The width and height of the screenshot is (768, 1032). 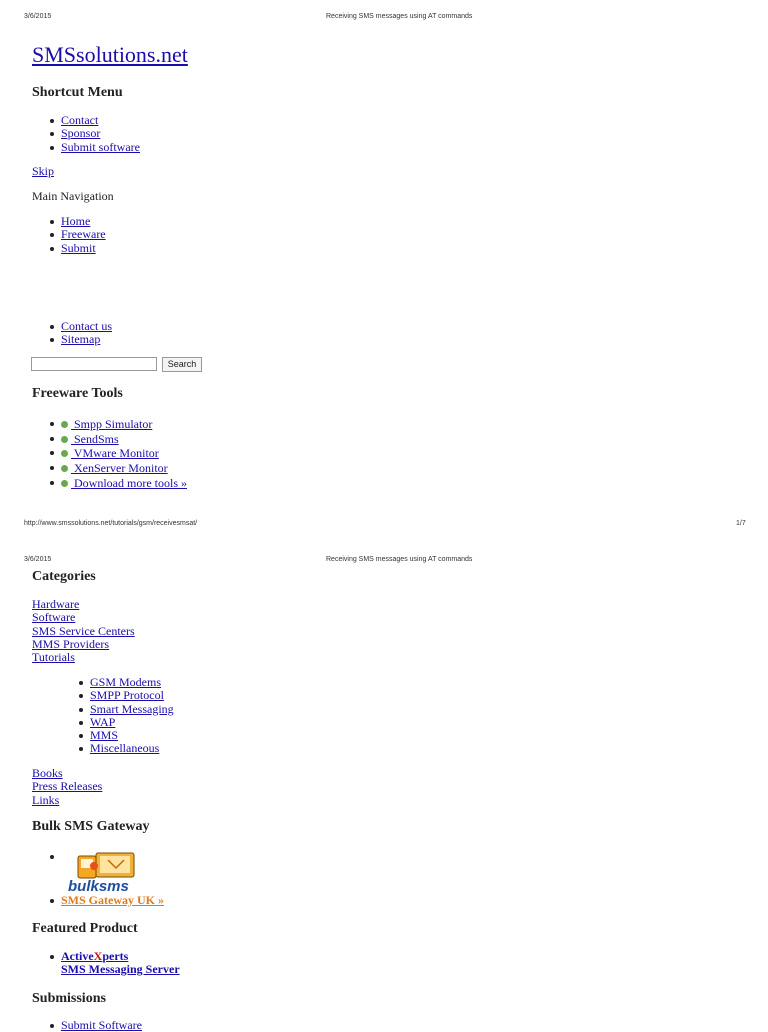 I want to click on category-hardware-link: Hardware, so click(x=55, y=604).